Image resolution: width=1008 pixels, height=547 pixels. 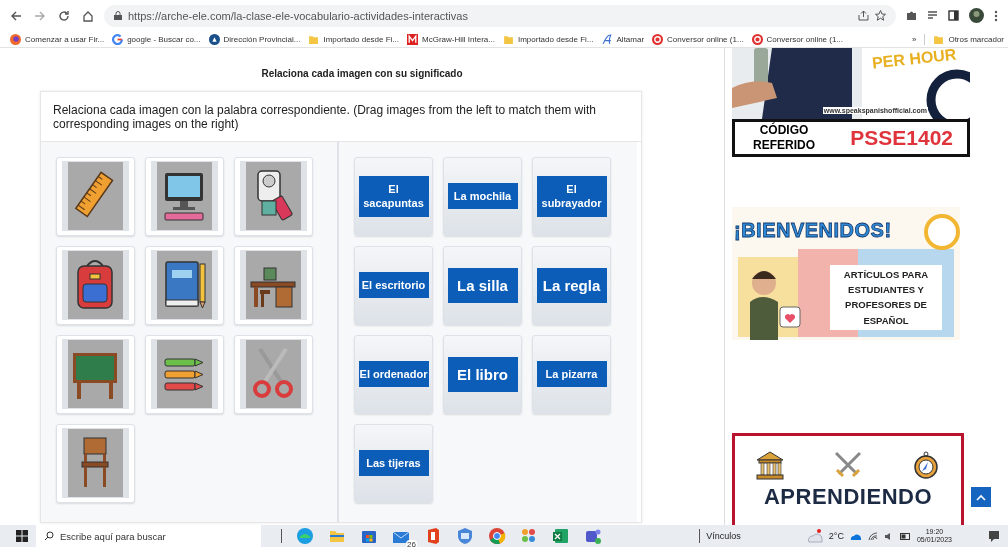 I want to click on word-card: La pizarra, so click(x=571, y=374).